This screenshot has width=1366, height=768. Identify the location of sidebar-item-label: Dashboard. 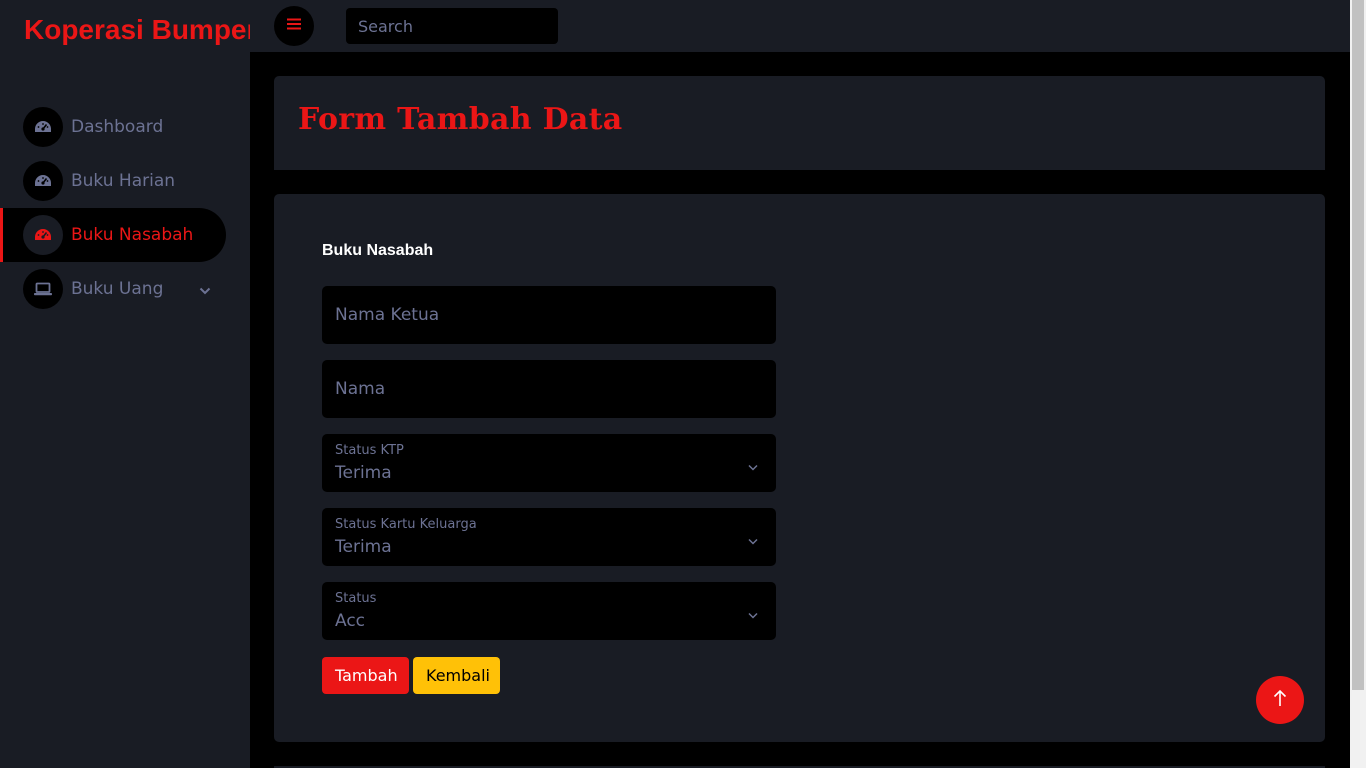
(117, 127).